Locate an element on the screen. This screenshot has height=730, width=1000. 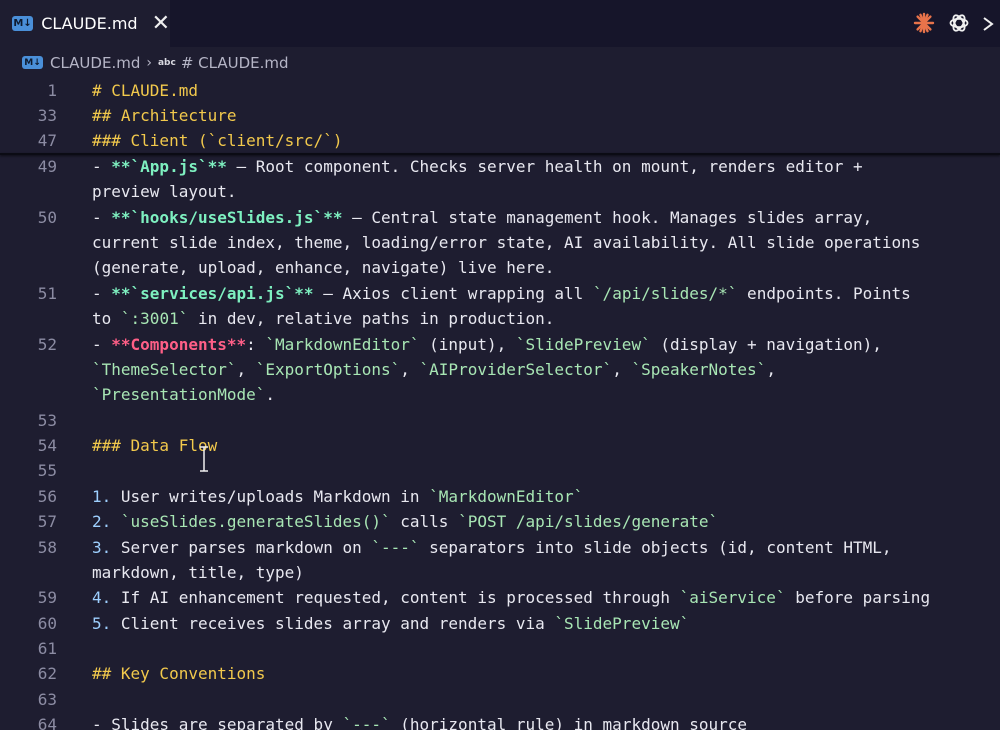
claude-logo-icon is located at coordinates (924, 25).